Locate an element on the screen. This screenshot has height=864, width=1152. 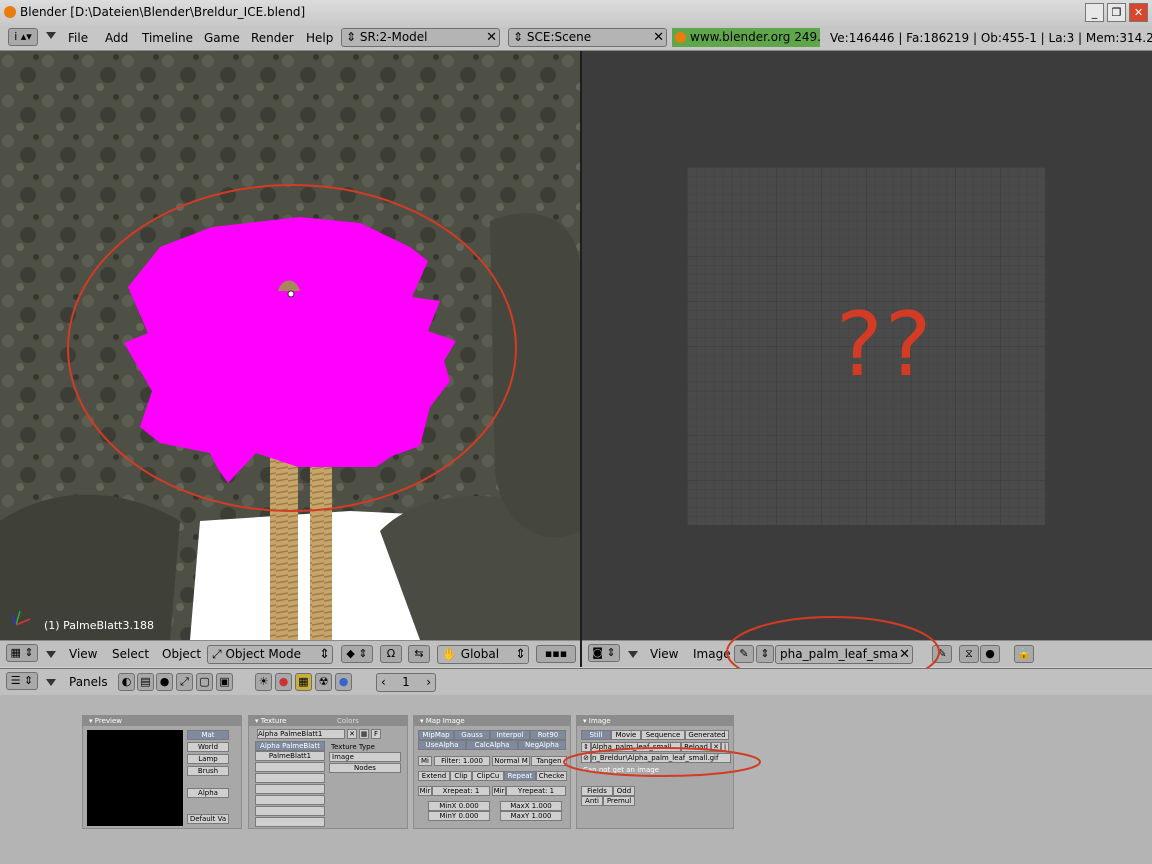
editing-icon: ▢ is located at coordinates (204, 682).